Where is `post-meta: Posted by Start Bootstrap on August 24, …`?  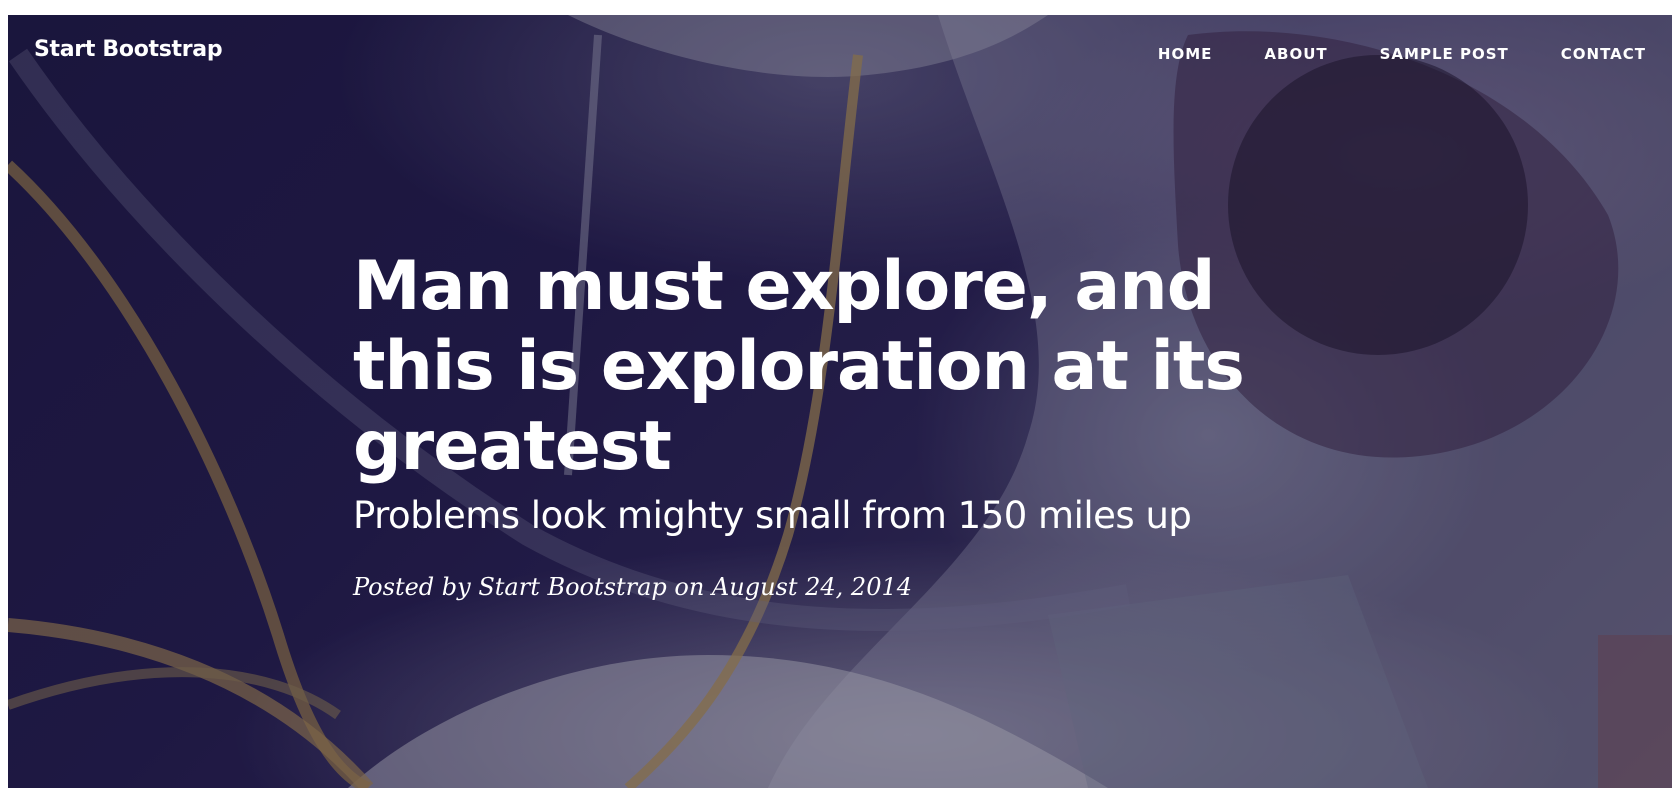 post-meta: Posted by Start Bootstrap on August 24, … is located at coordinates (632, 587).